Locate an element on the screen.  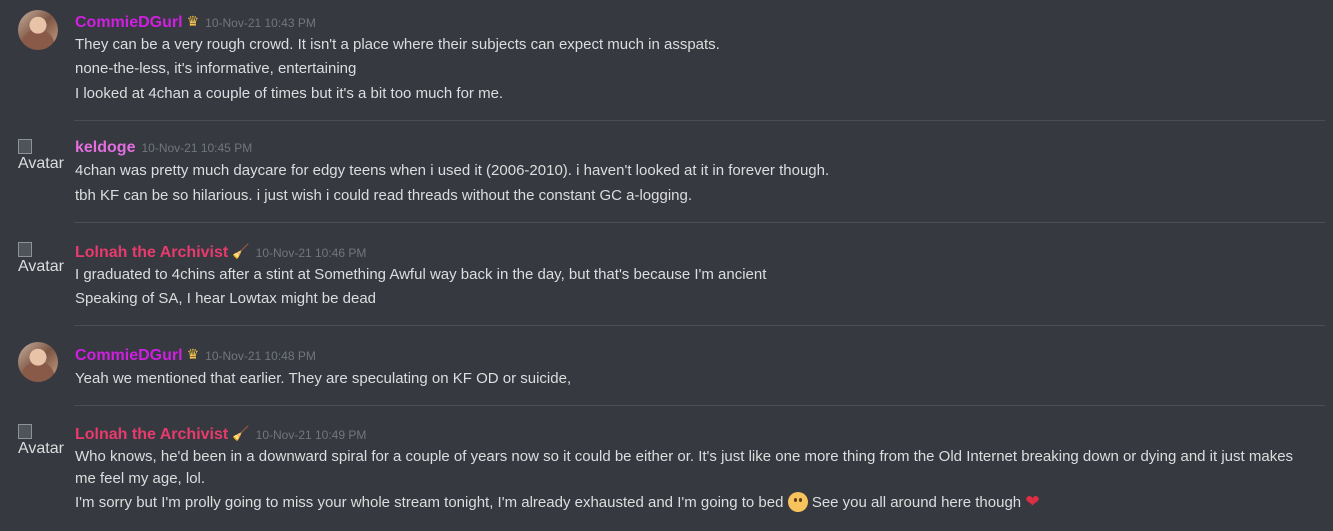
frowning-face-icon is located at coordinates (797, 502).